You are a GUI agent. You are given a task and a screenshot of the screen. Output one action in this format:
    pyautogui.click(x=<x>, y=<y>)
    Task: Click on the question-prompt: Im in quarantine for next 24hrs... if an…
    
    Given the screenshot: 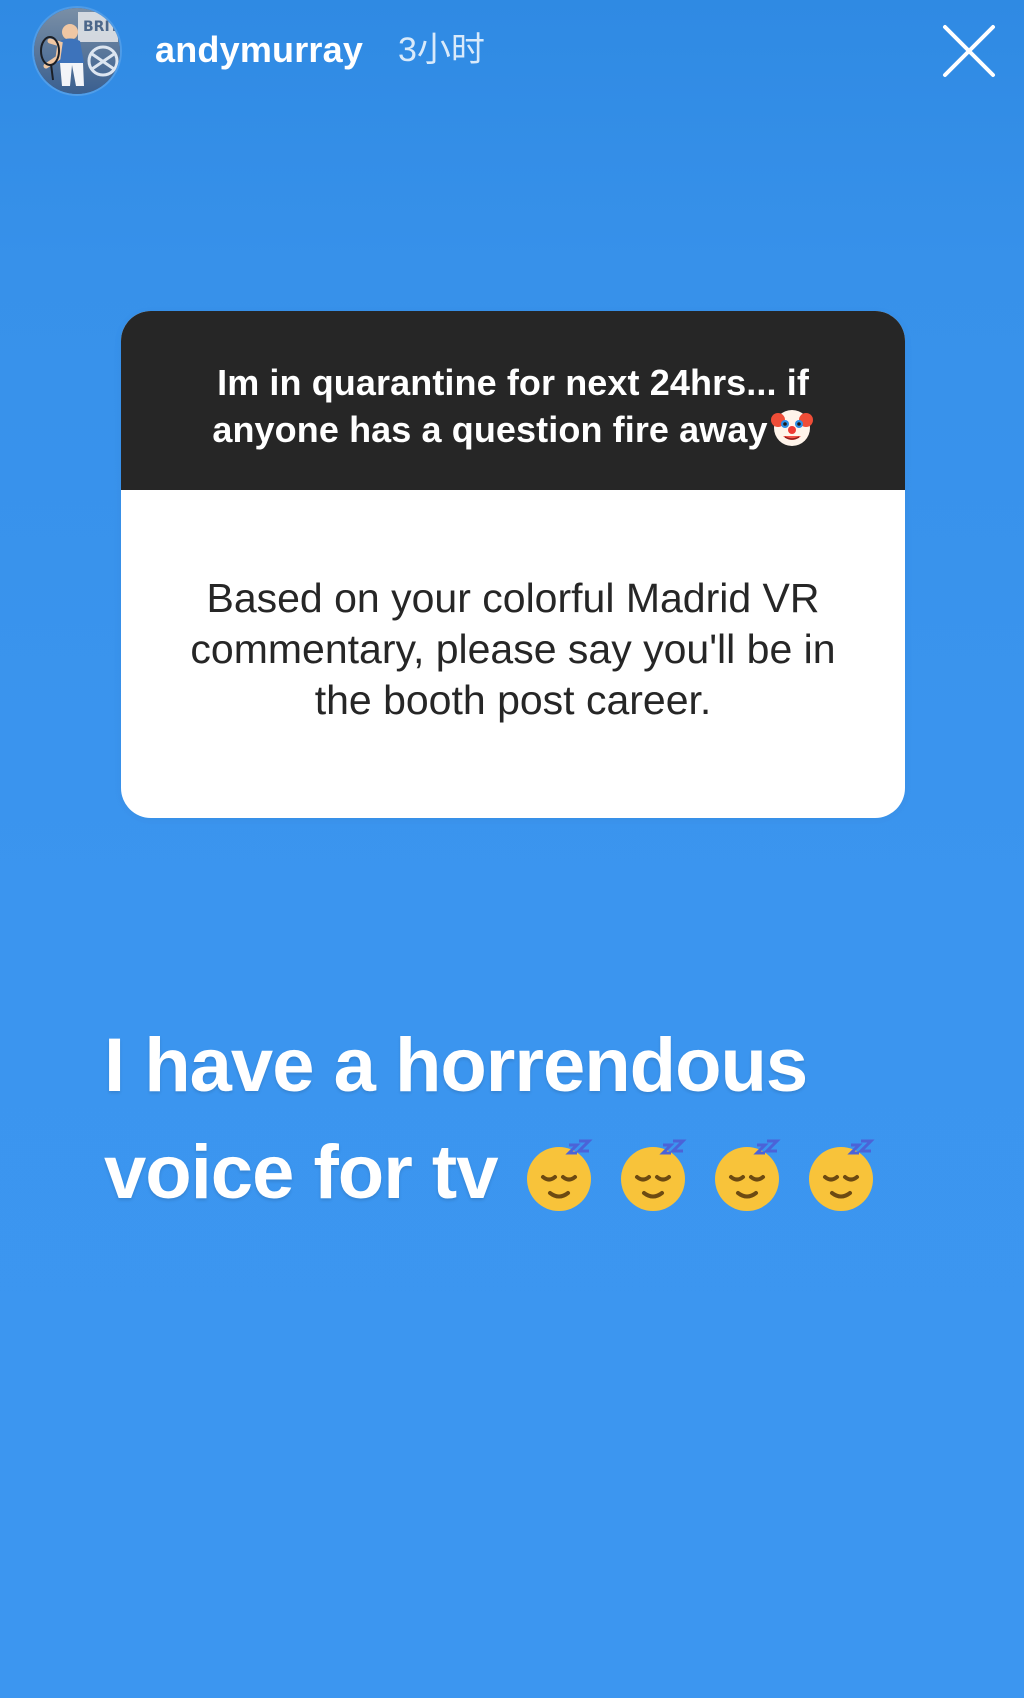 What is the action you would take?
    pyautogui.click(x=513, y=406)
    